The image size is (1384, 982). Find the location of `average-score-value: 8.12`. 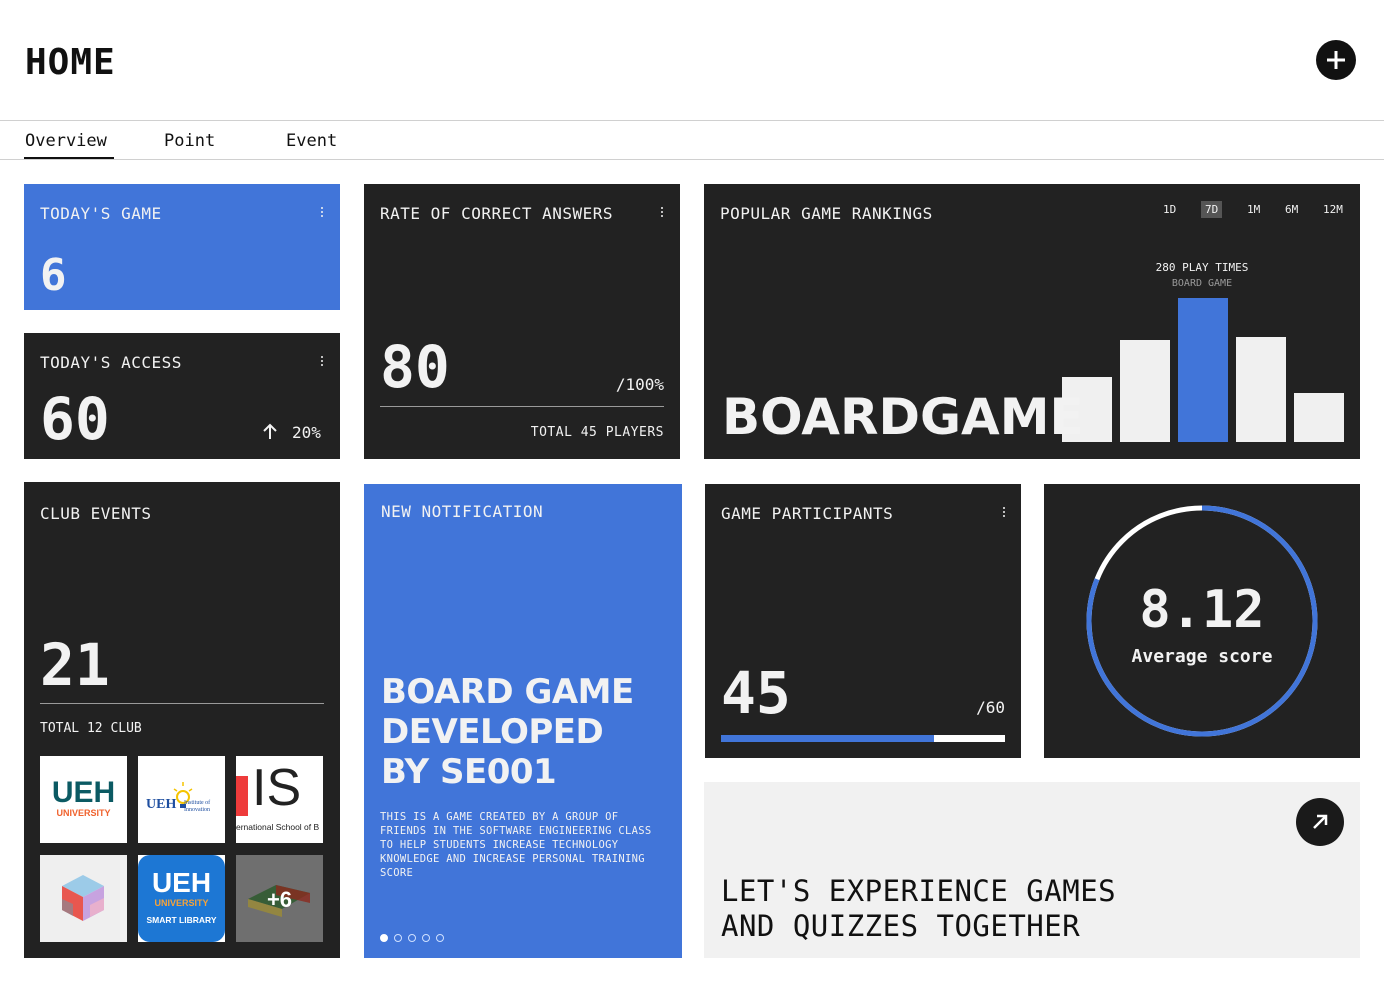

average-score-value: 8.12 is located at coordinates (1202, 610).